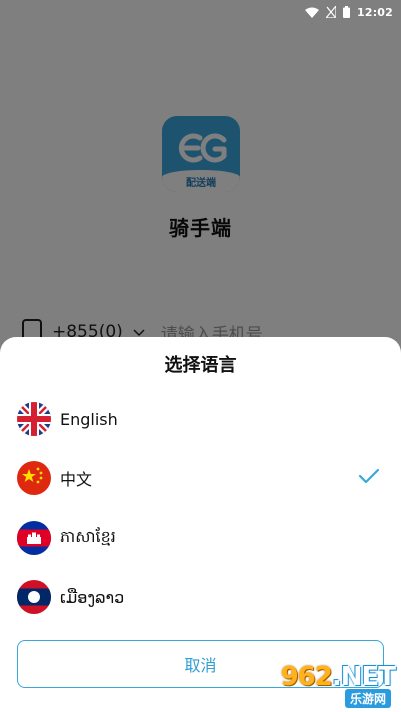  Describe the element at coordinates (374, 12) in the screenshot. I see `status-time: 12:02` at that location.